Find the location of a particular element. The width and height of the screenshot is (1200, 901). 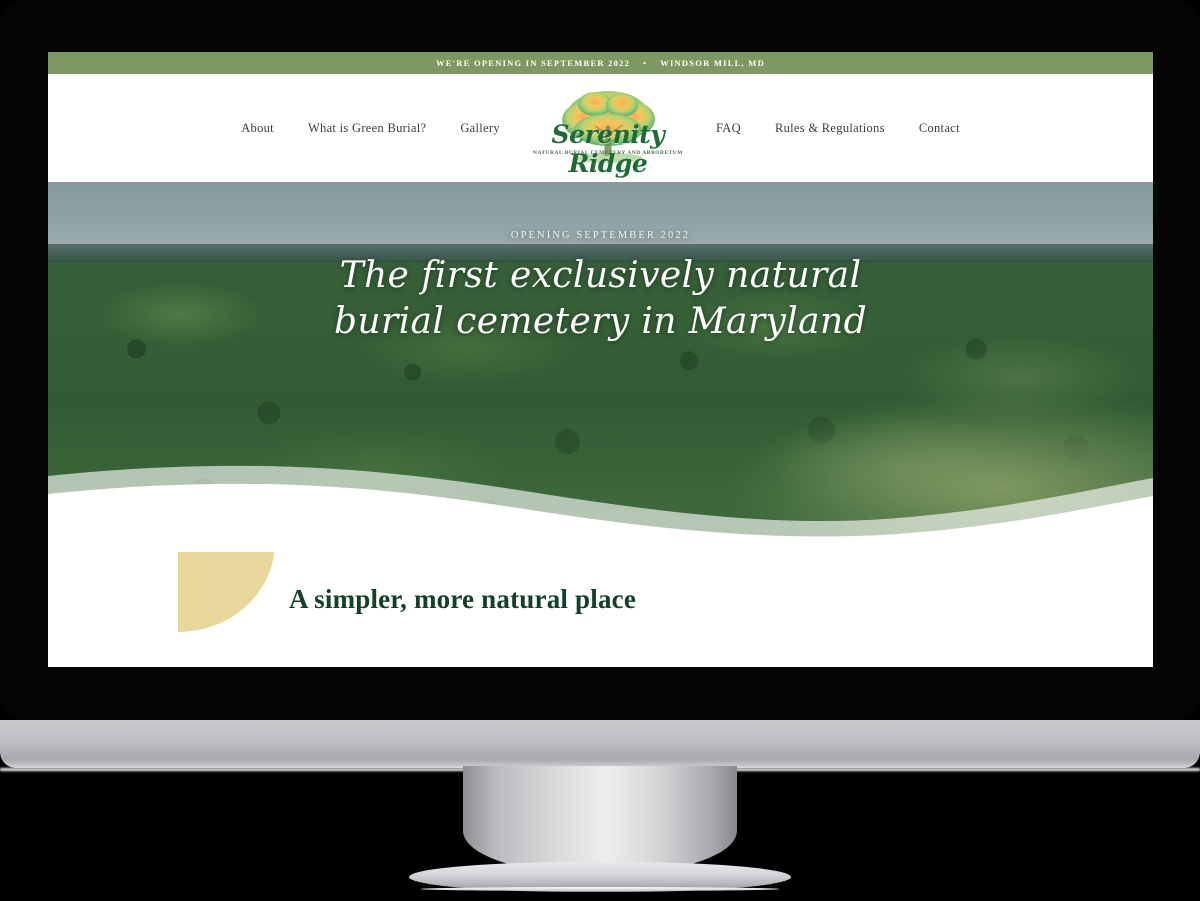

announcement-location: WINDSOR MILL, MD is located at coordinates (712, 63).